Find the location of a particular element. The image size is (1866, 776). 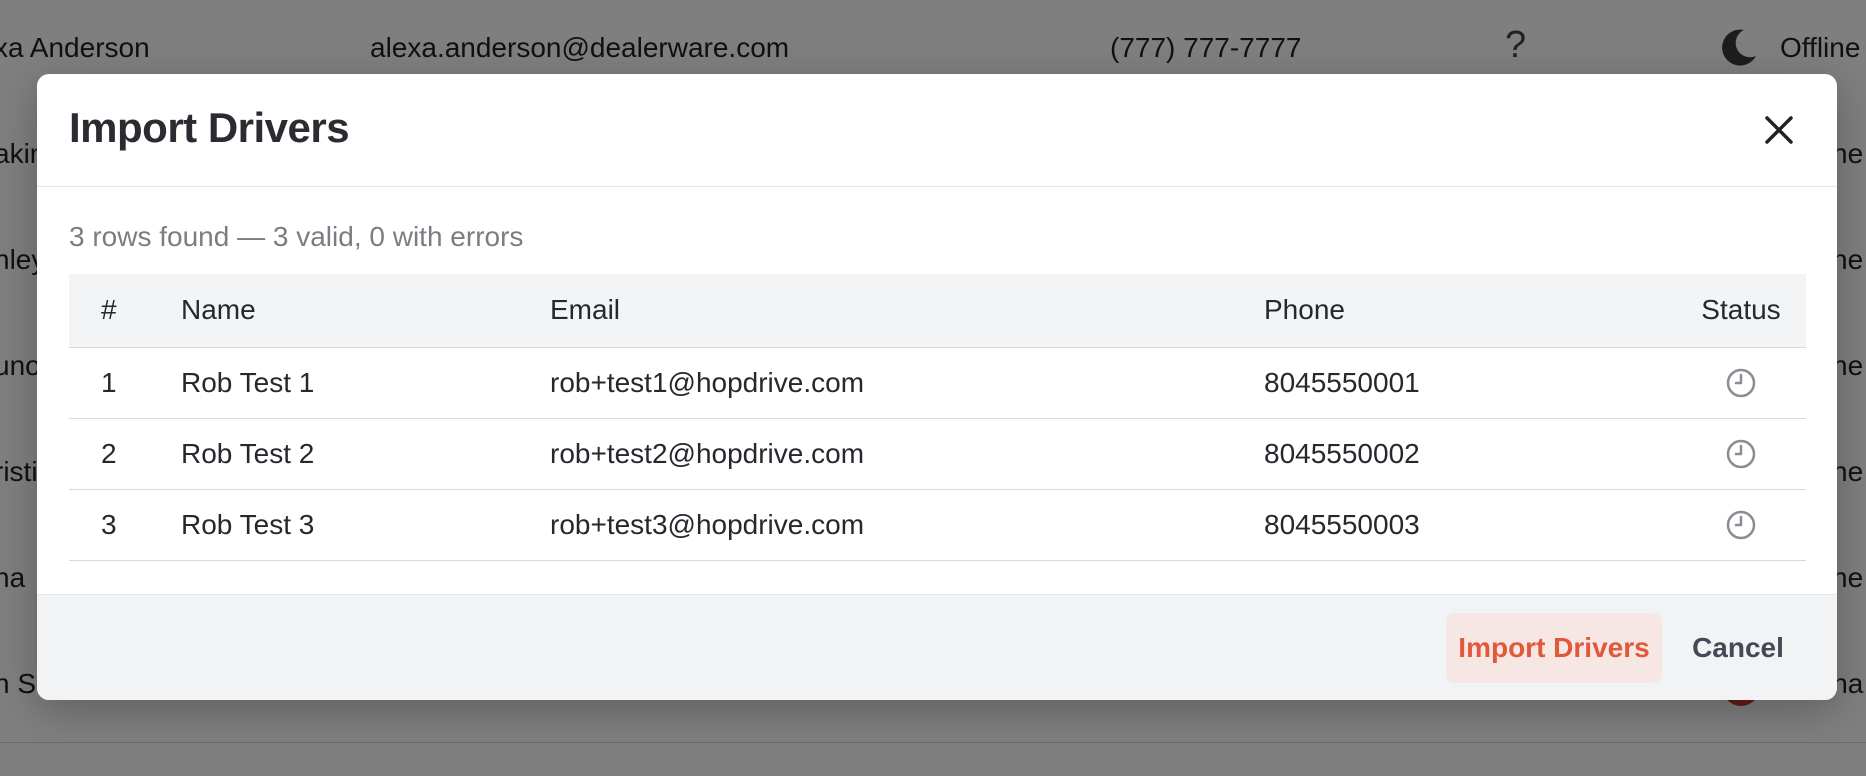

driver-name: Rob Test 3 is located at coordinates (365, 525).